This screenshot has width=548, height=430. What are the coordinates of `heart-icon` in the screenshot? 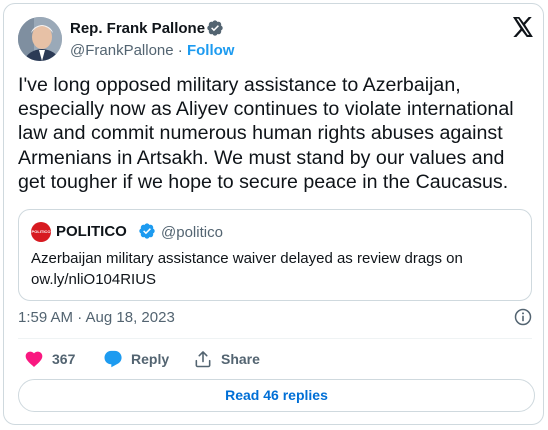 It's located at (34, 359).